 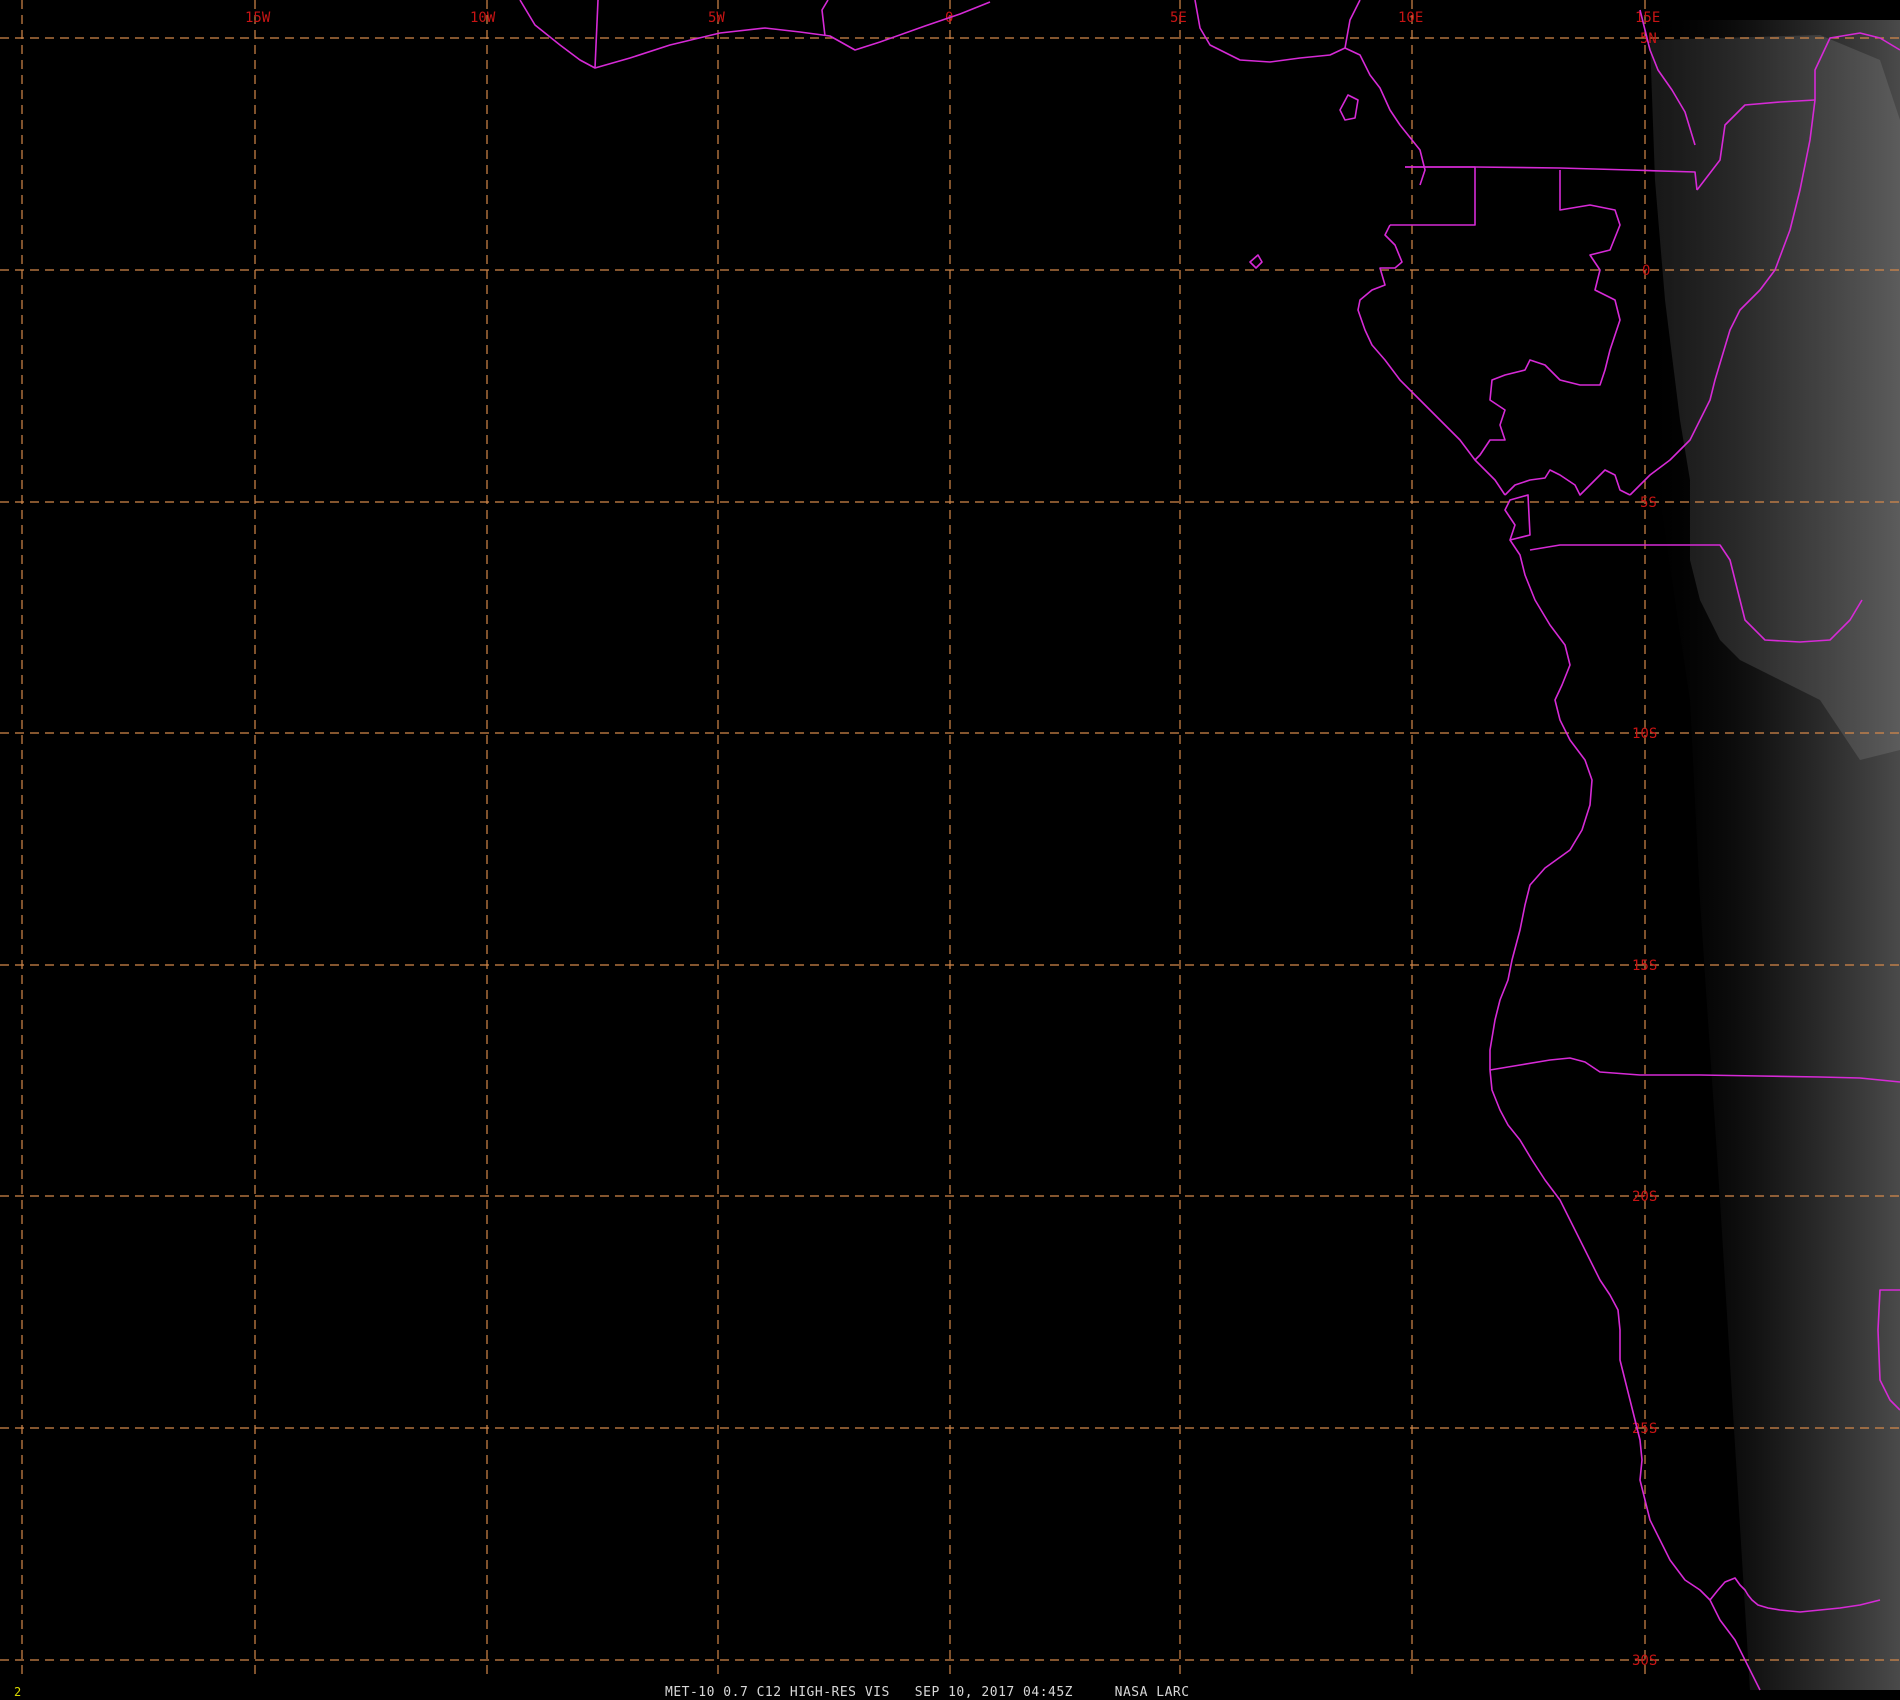 I want to click on latitude-label: 20S, so click(x=1644, y=1197).